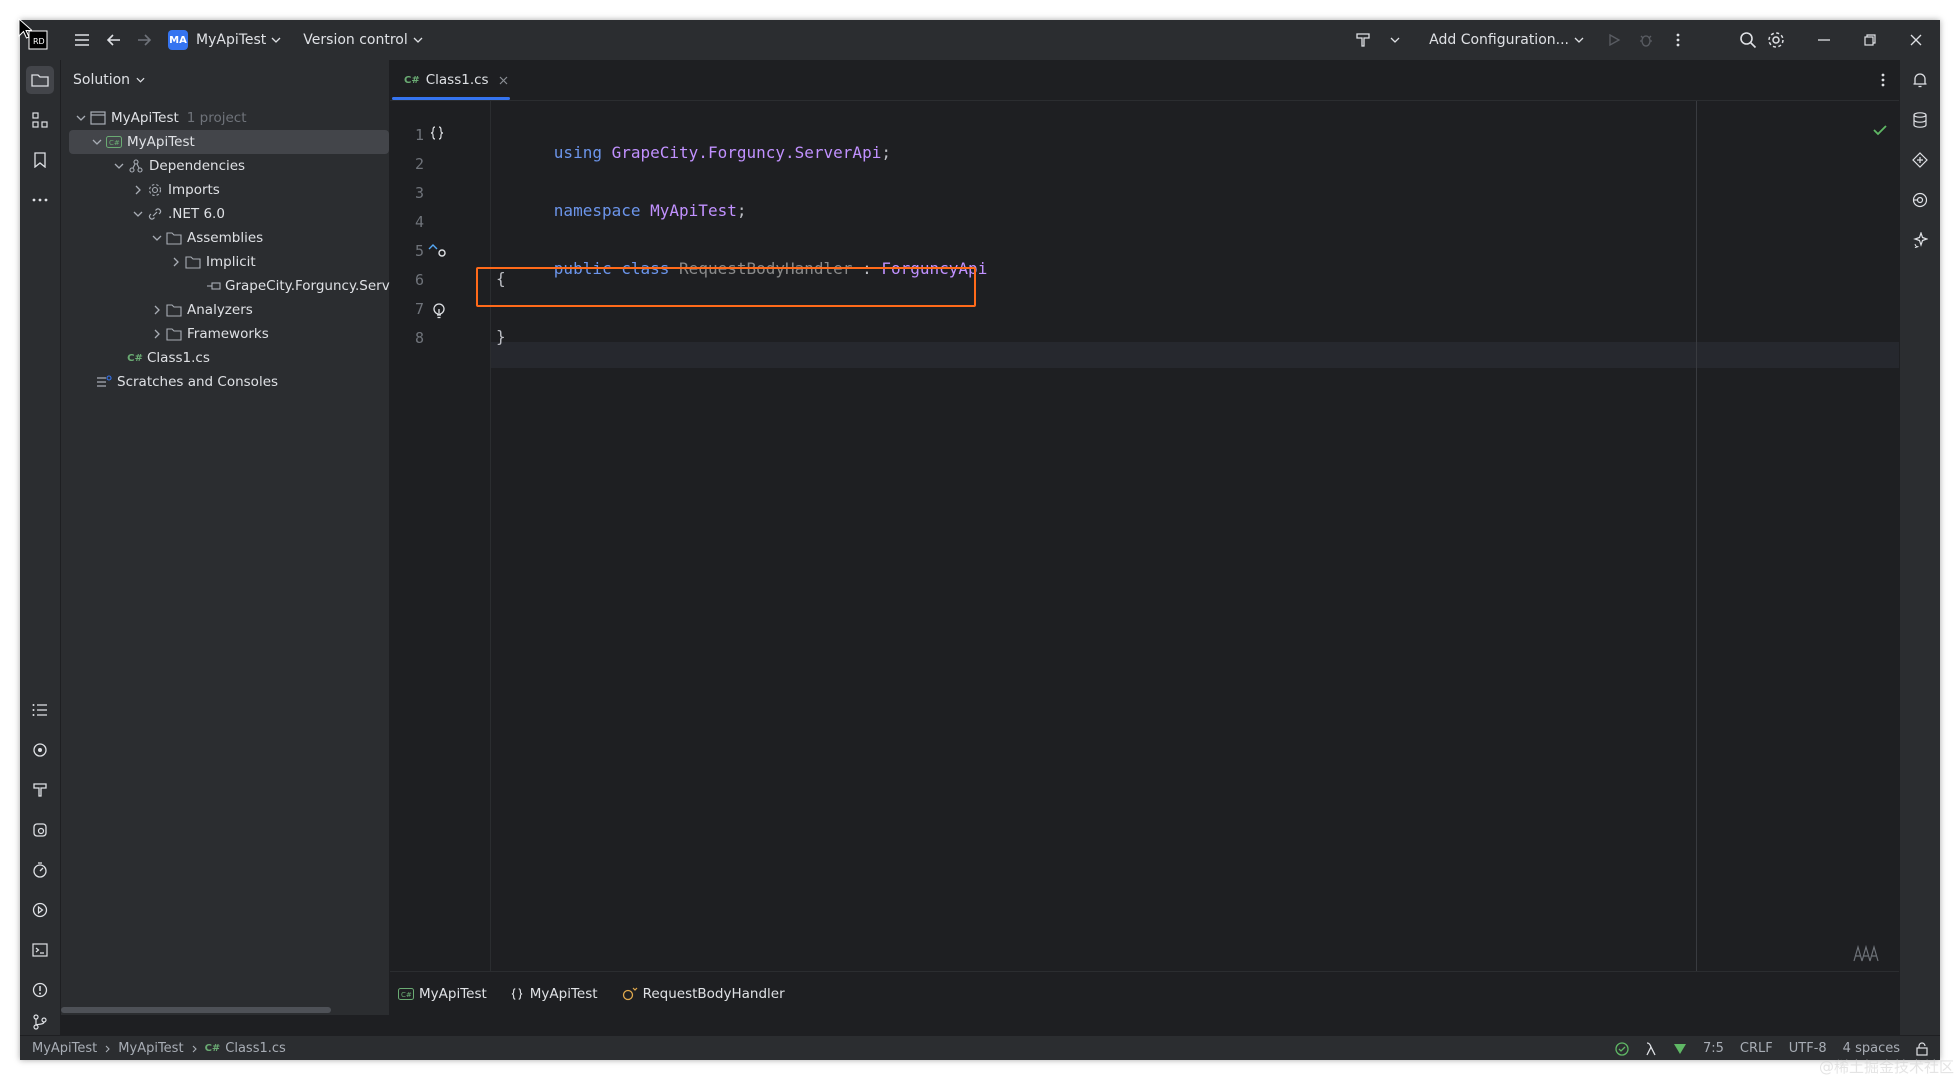 The height and width of the screenshot is (1079, 1960). I want to click on mouse-cursor-icon, so click(26, 30).